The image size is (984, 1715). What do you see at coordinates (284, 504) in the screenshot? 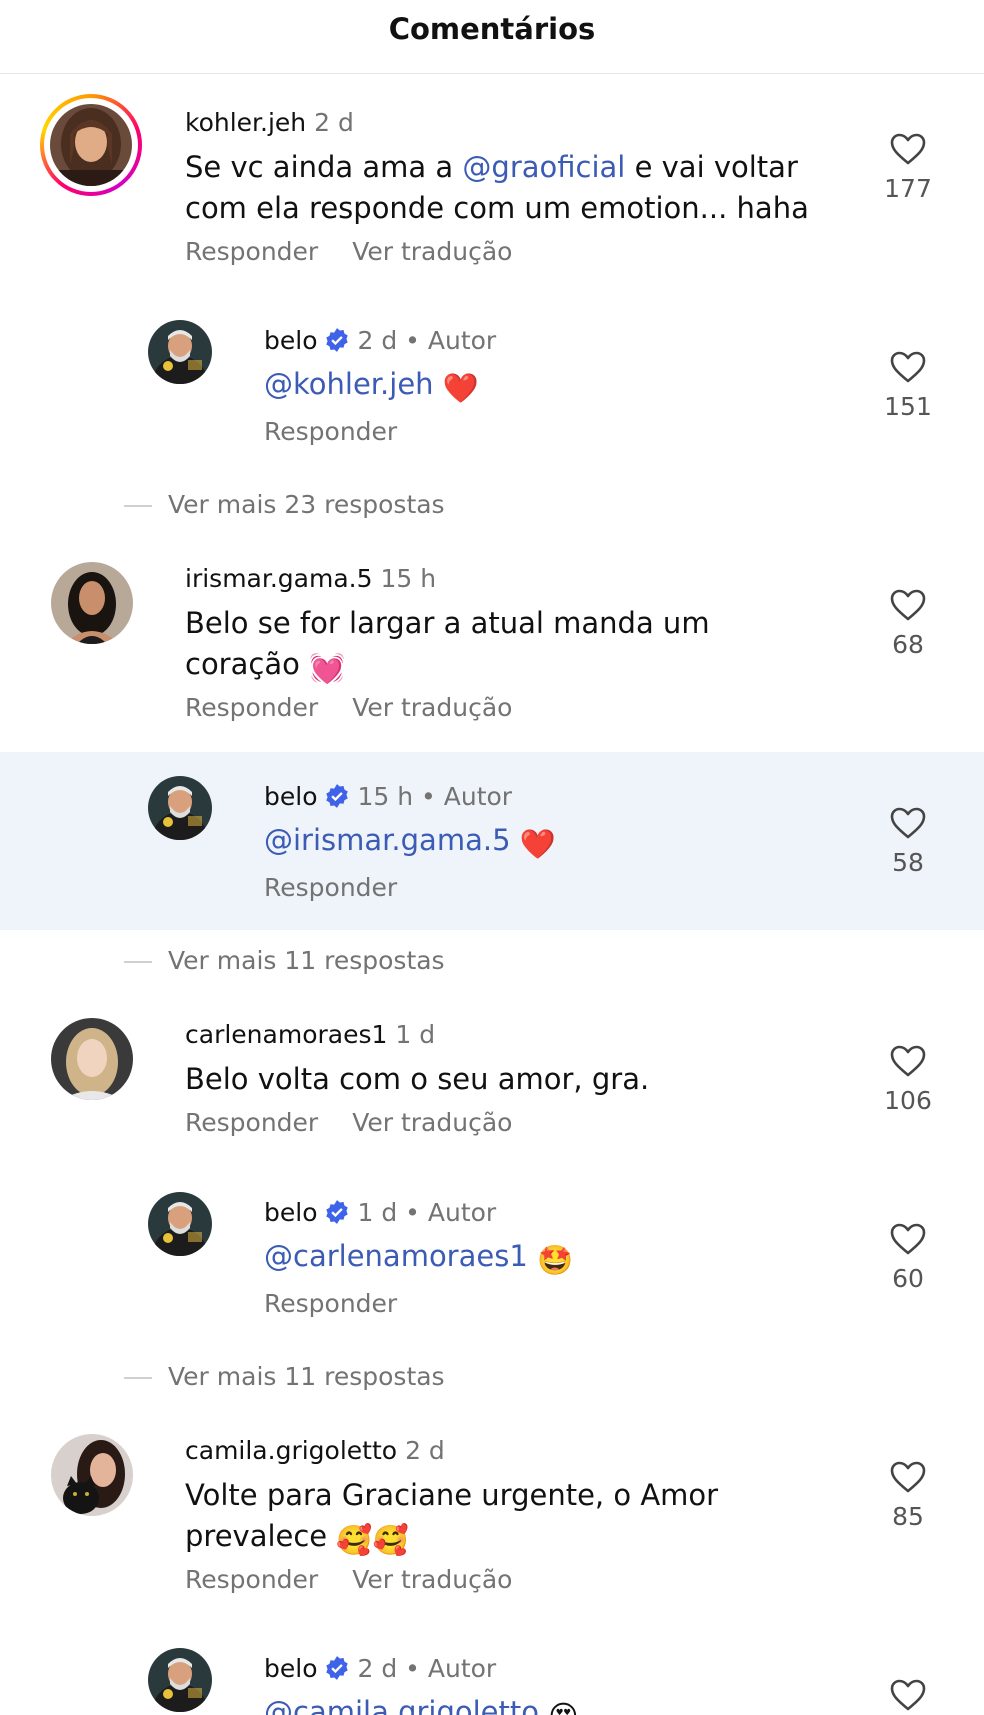
I see `view-more-replies-button: Ver mais 23 respostas` at bounding box center [284, 504].